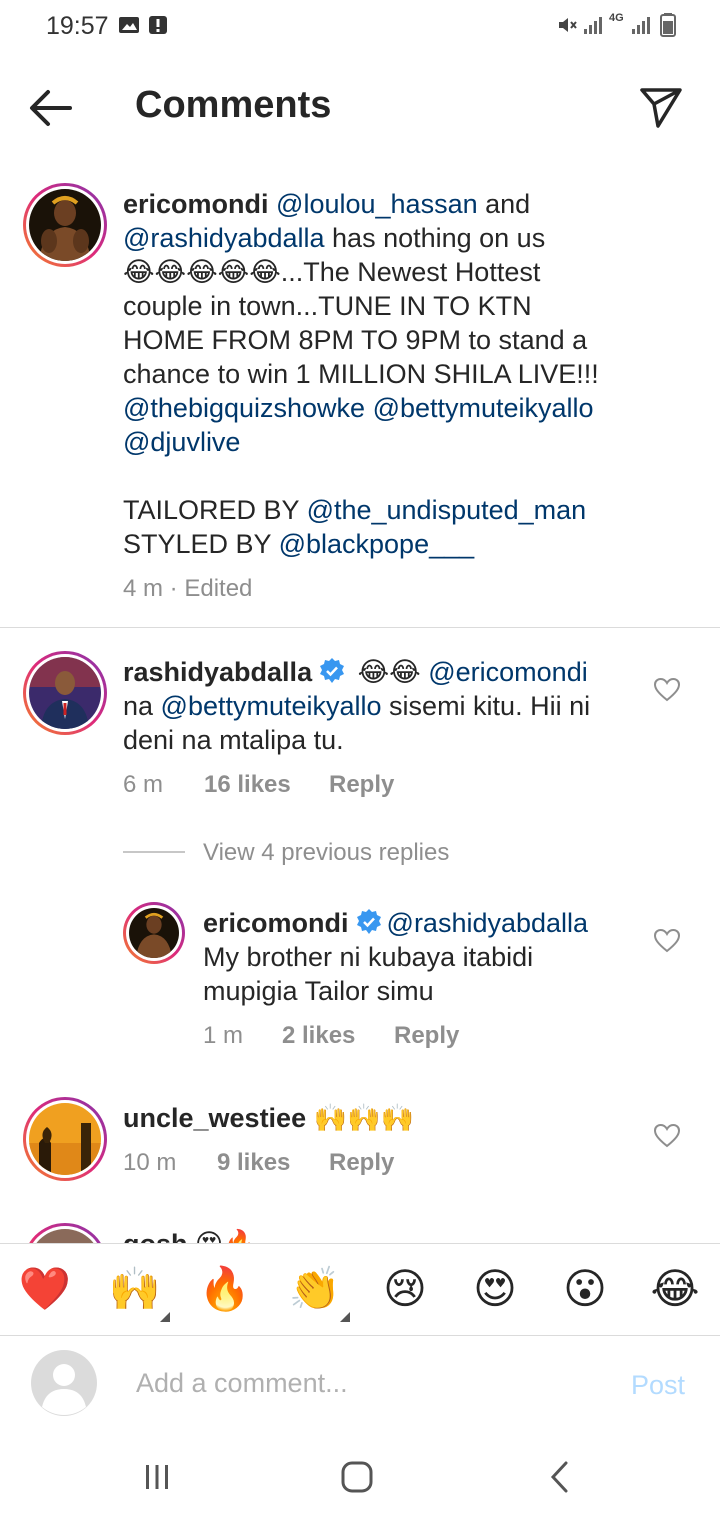 The height and width of the screenshot is (1520, 720). I want to click on emoji-heart: ❤️, so click(45, 1289).